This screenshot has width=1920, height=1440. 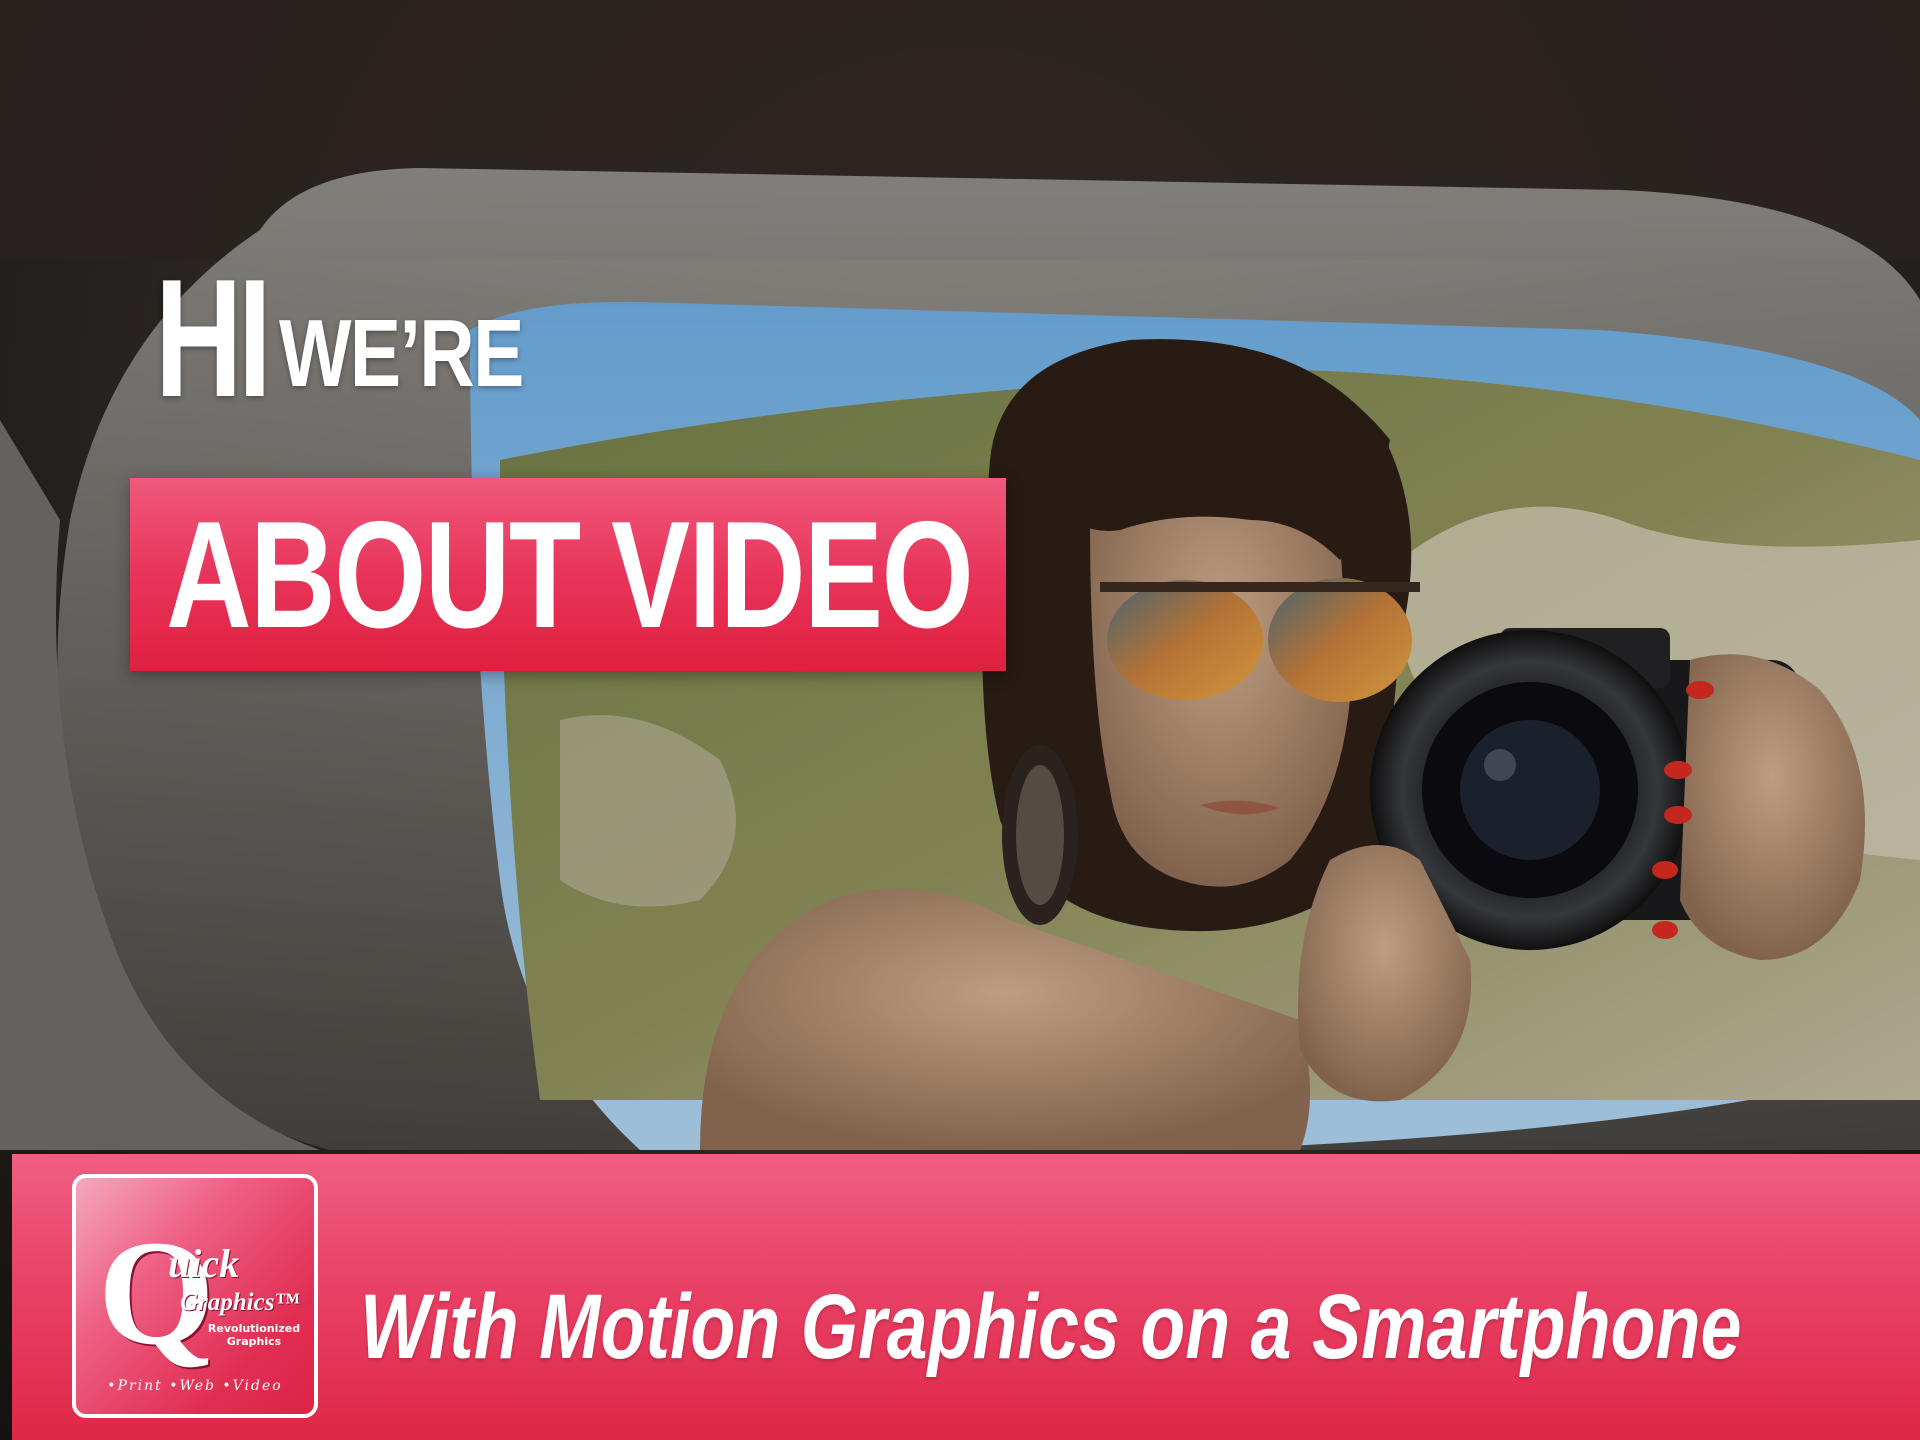 What do you see at coordinates (1051, 1327) in the screenshot?
I see `banner-tagline: With Motion Graphics on a Smartphone` at bounding box center [1051, 1327].